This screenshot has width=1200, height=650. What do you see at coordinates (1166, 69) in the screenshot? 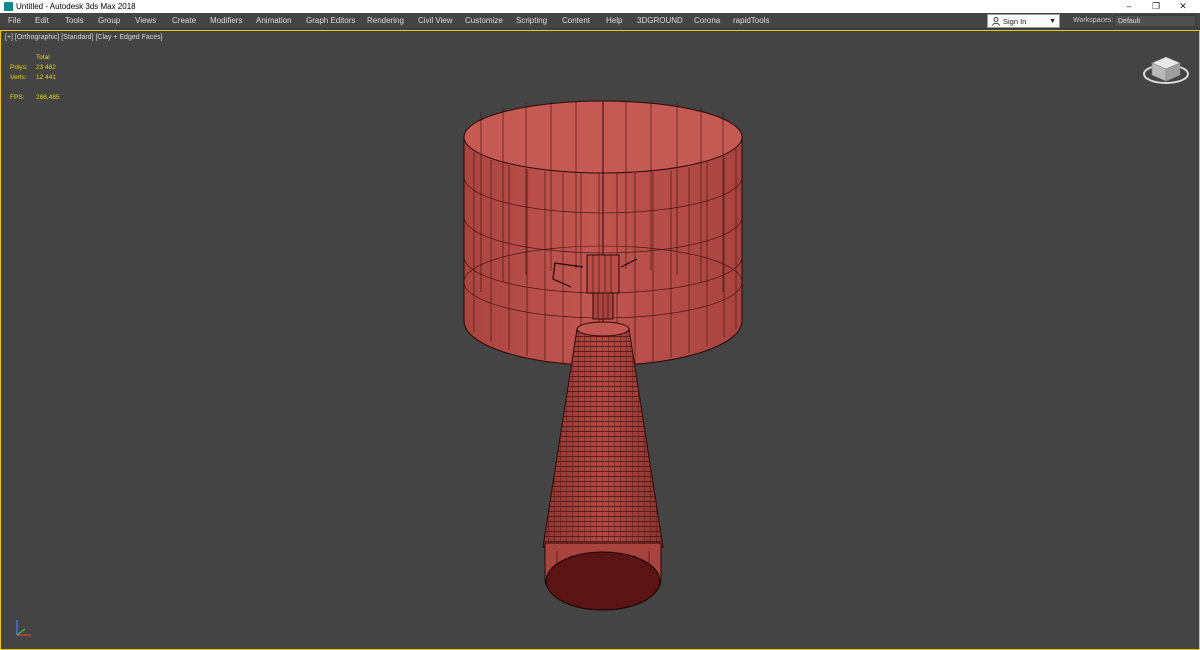
I see `viewcube-icon` at bounding box center [1166, 69].